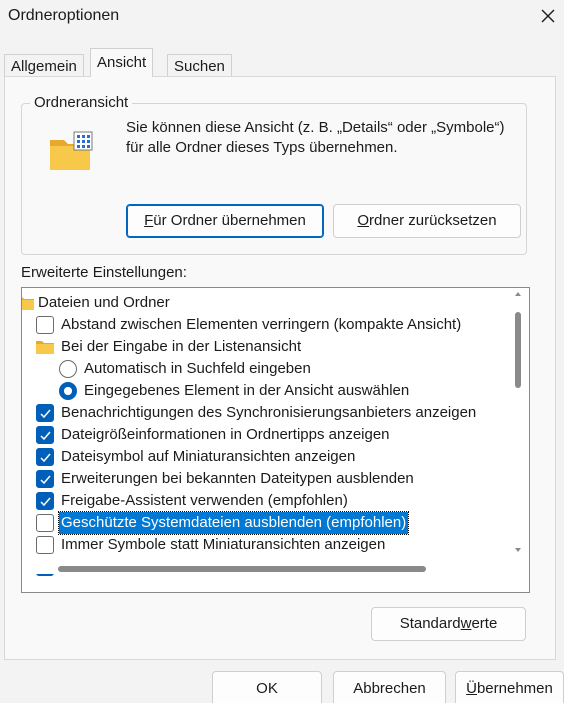 Image resolution: width=564 pixels, height=703 pixels. Describe the element at coordinates (389, 687) in the screenshot. I see `cancel-button: Abbrechen` at that location.